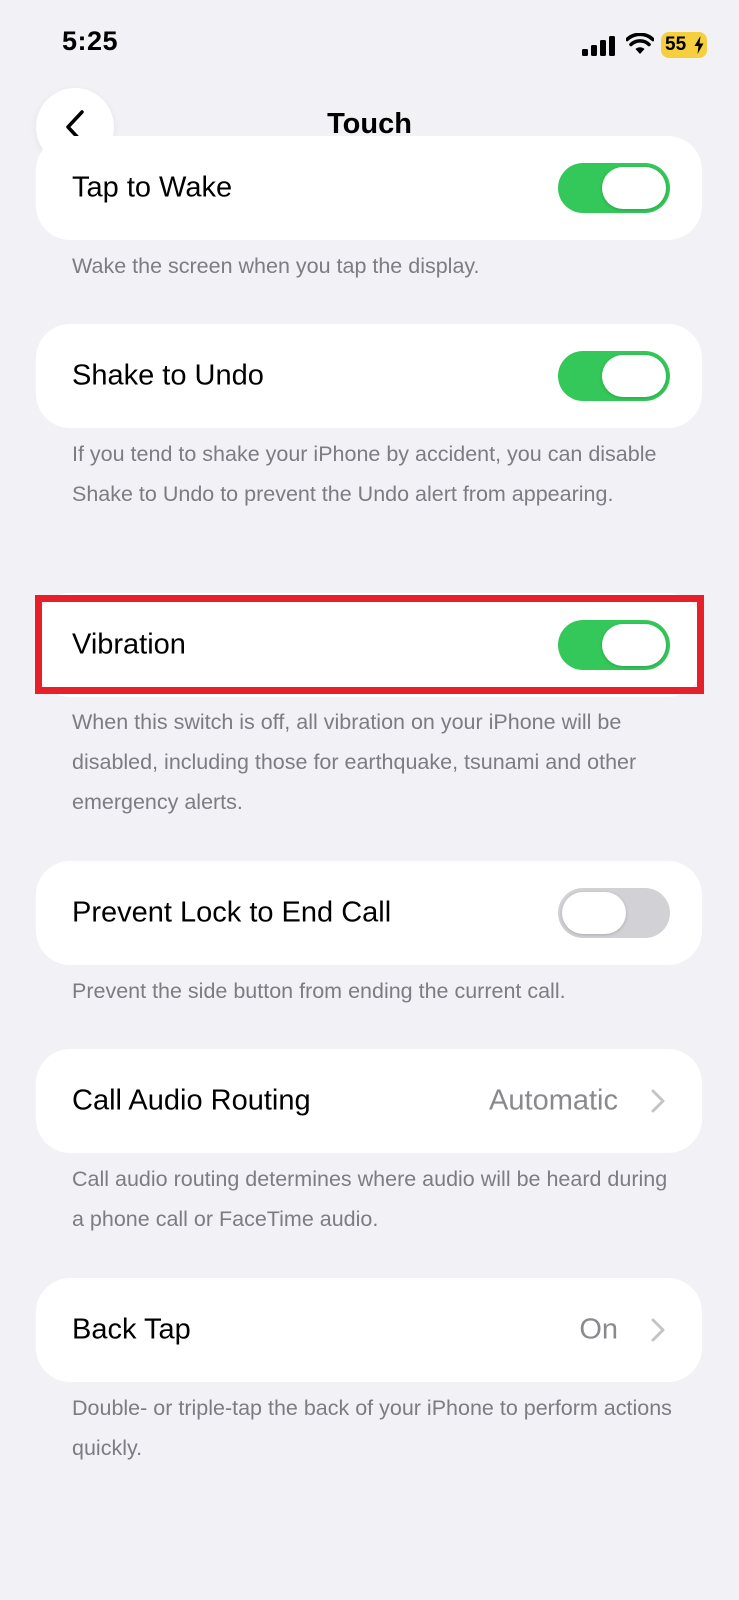 The image size is (739, 1600). Describe the element at coordinates (90, 41) in the screenshot. I see `status-time: 5:25` at that location.